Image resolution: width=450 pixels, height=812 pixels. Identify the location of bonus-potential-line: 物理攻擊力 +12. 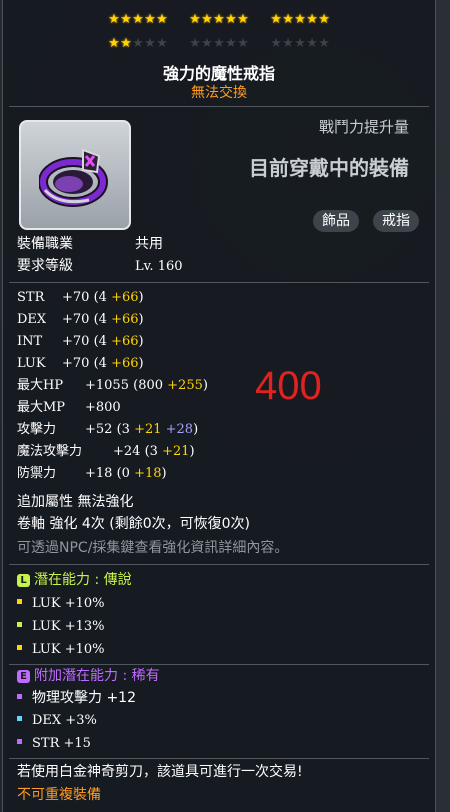
(76, 698).